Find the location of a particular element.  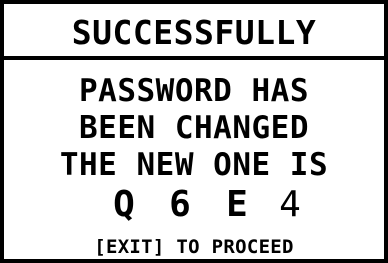

code-char-1: Q is located at coordinates (124, 204).